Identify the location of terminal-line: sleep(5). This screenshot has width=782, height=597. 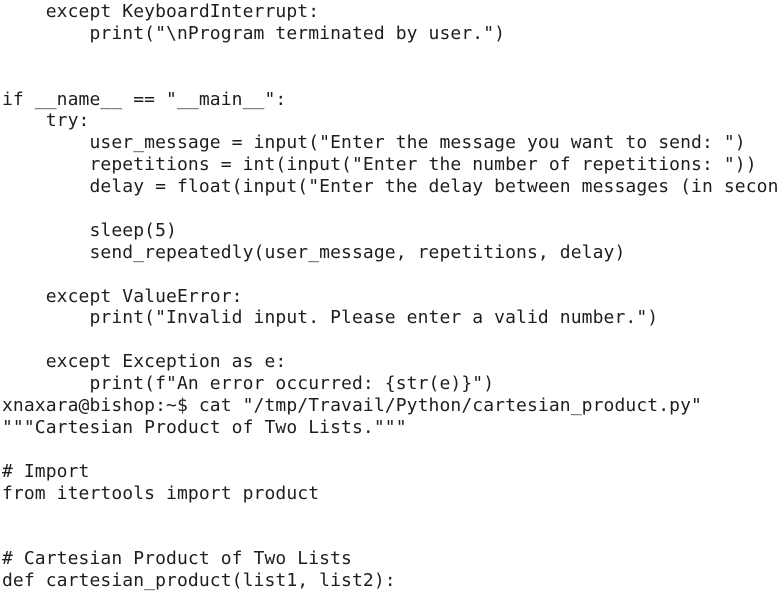
(89, 230).